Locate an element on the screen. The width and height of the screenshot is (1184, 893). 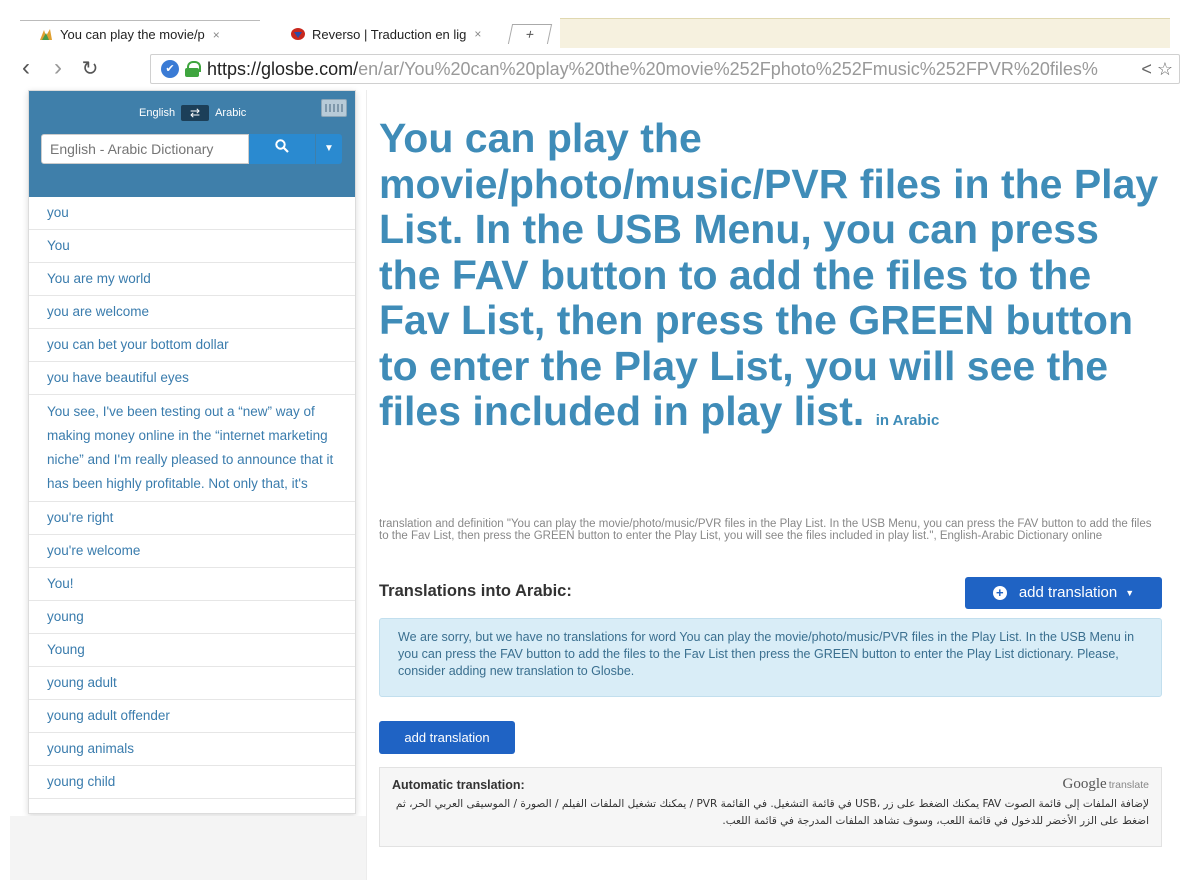
sidebar-header: English ⇄ Arabic ▼ is located at coordinates (192, 144).